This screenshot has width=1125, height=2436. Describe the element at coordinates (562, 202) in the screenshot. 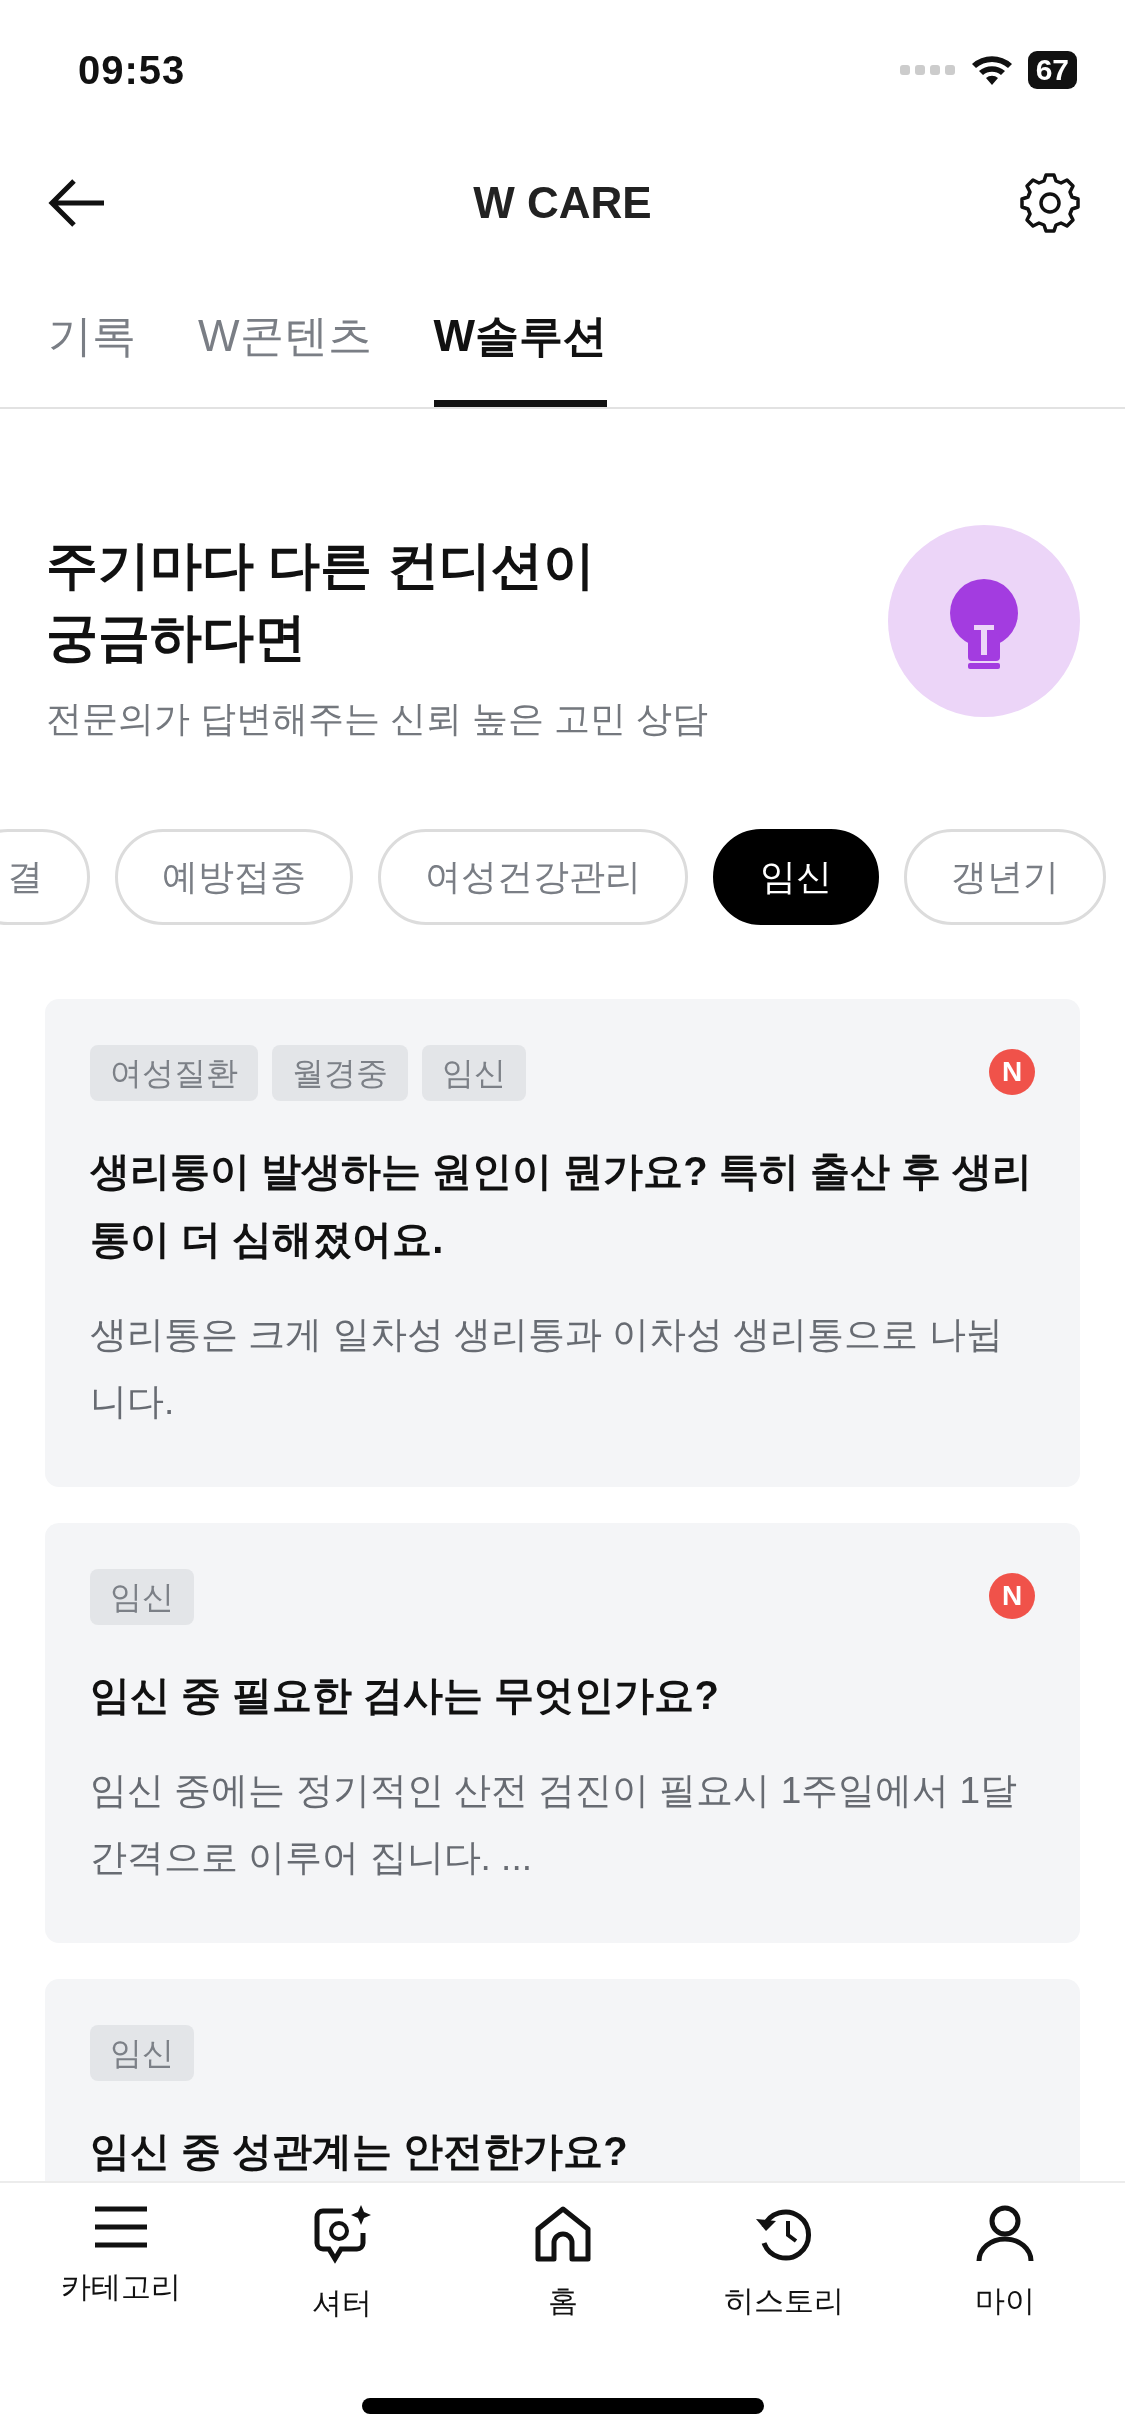

I see `page-title: W CARE` at that location.